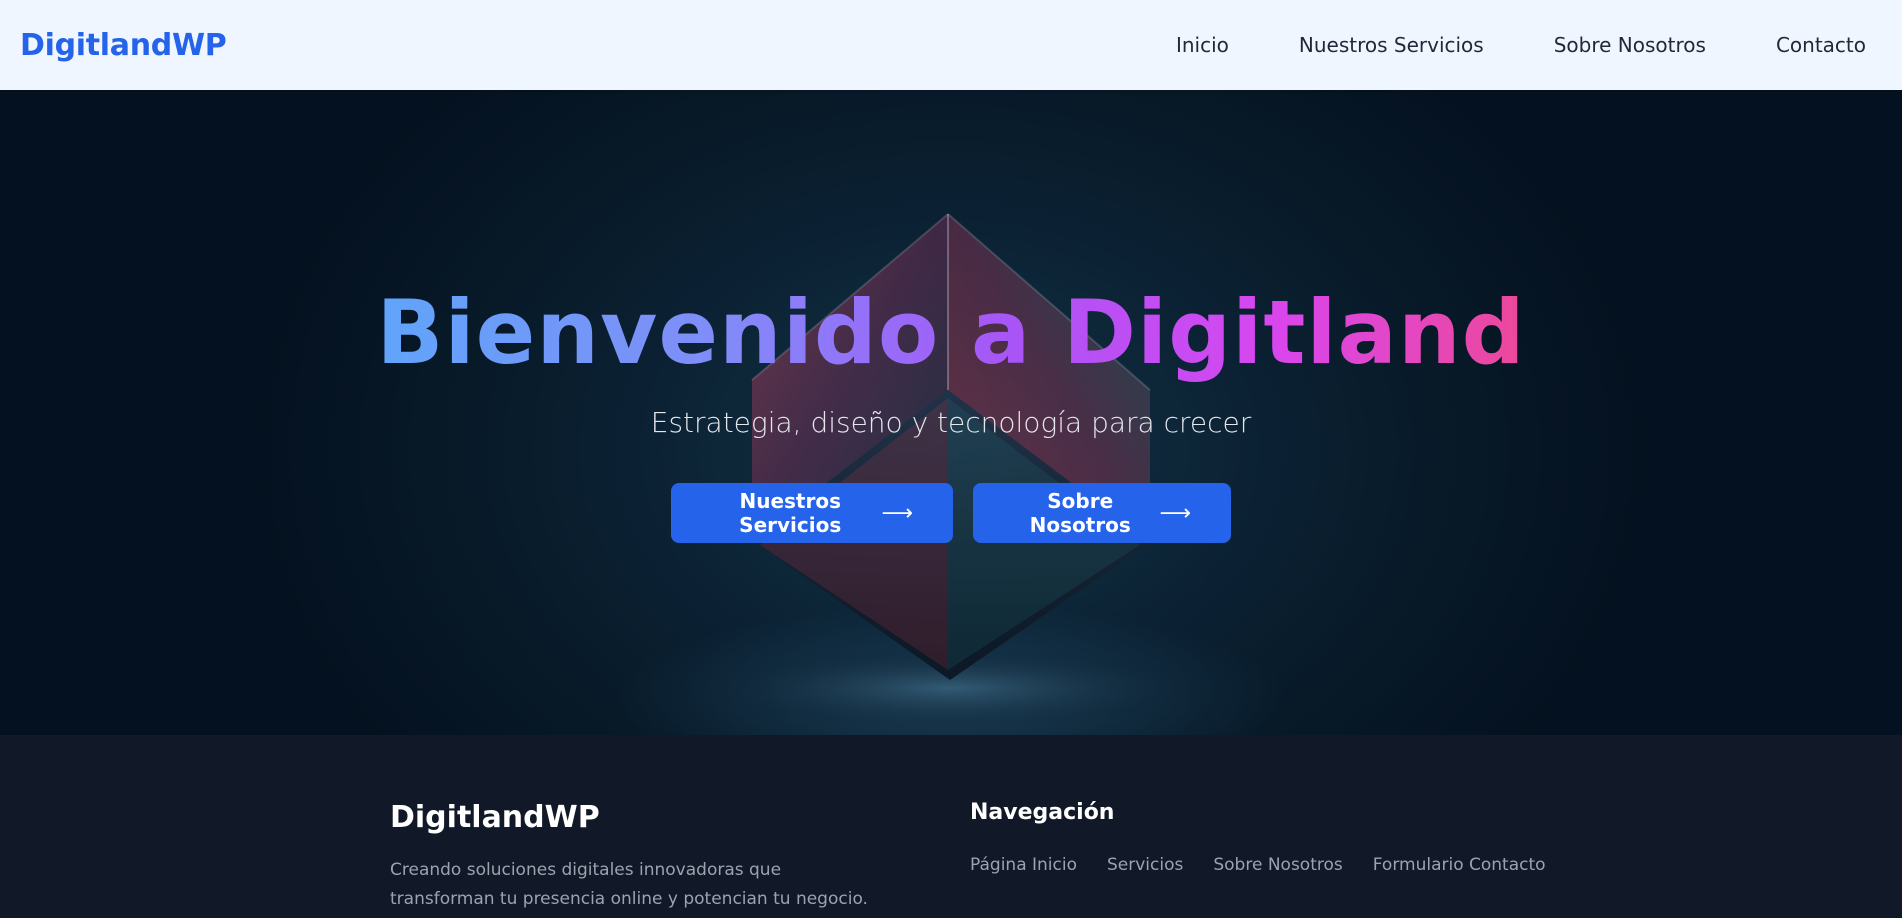  I want to click on footer-brand: DigitlandWP, so click(495, 817).